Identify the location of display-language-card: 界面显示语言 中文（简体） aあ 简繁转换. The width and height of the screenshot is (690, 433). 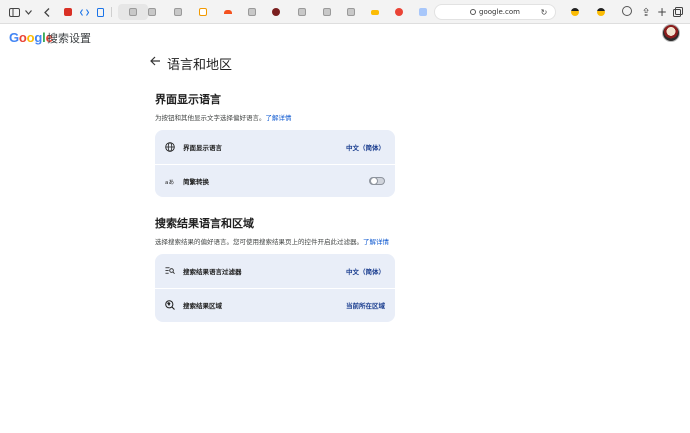
(275, 163).